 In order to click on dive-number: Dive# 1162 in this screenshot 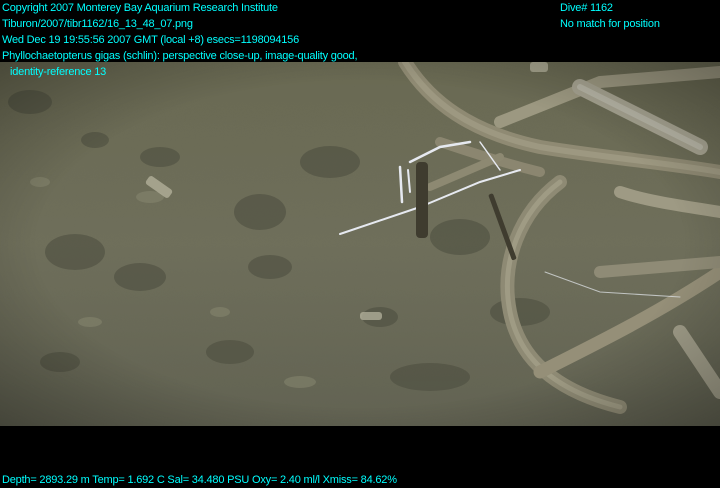, I will do `click(586, 8)`.